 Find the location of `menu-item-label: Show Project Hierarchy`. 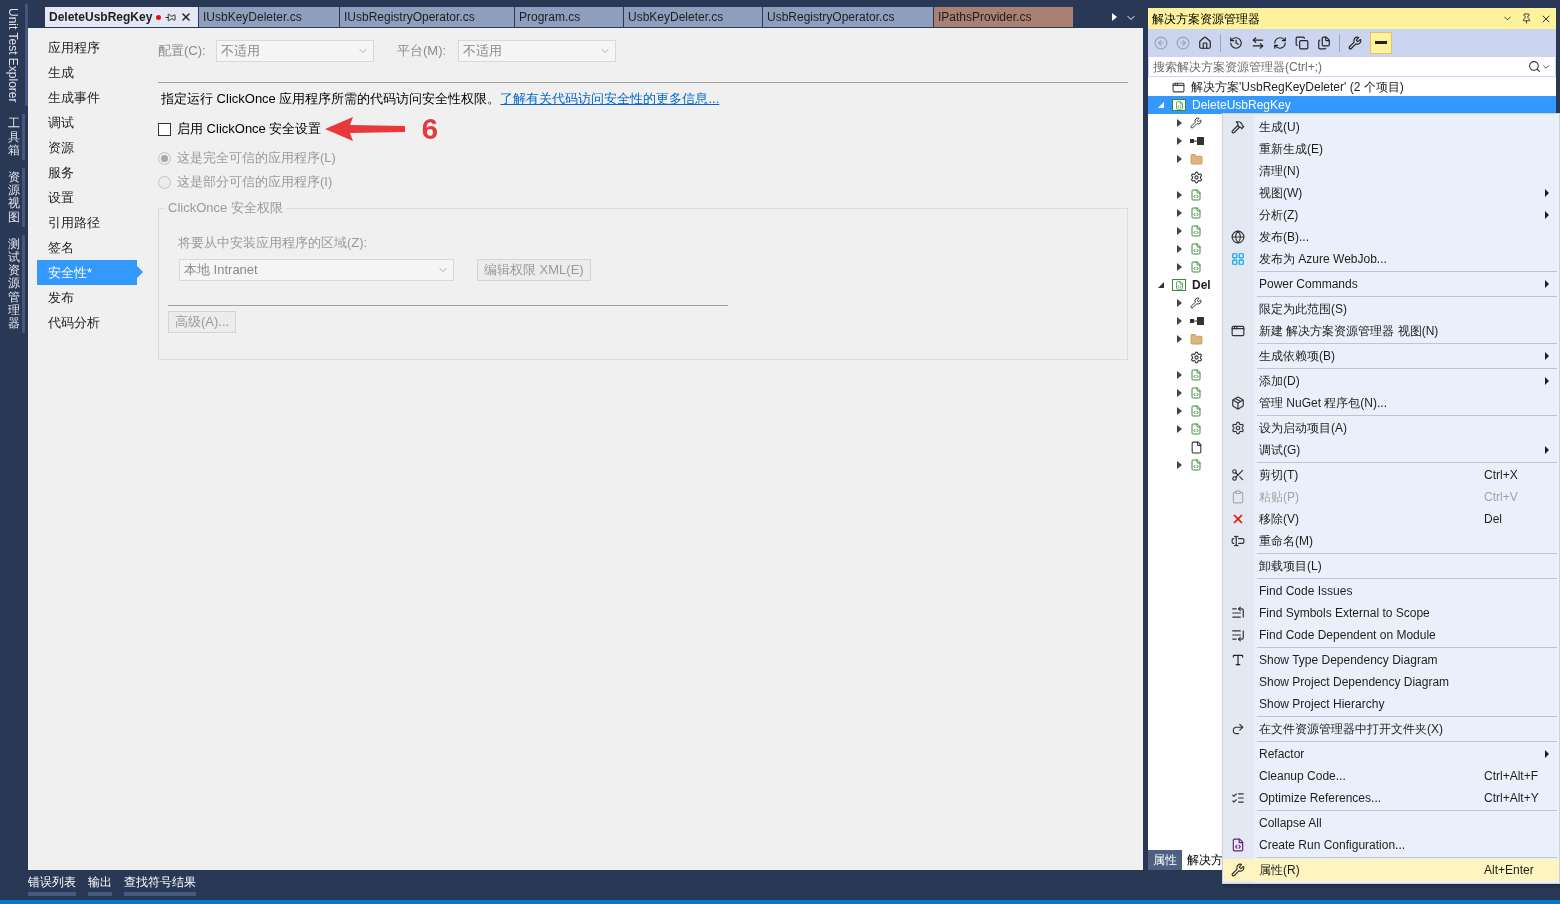

menu-item-label: Show Project Hierarchy is located at coordinates (1322, 704).